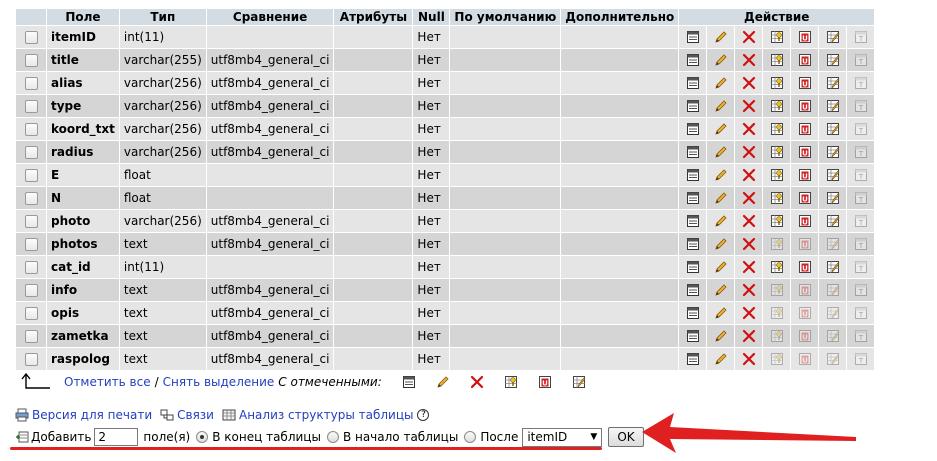 The height and width of the screenshot is (461, 937). I want to click on radio-at-begin, so click(332, 437).